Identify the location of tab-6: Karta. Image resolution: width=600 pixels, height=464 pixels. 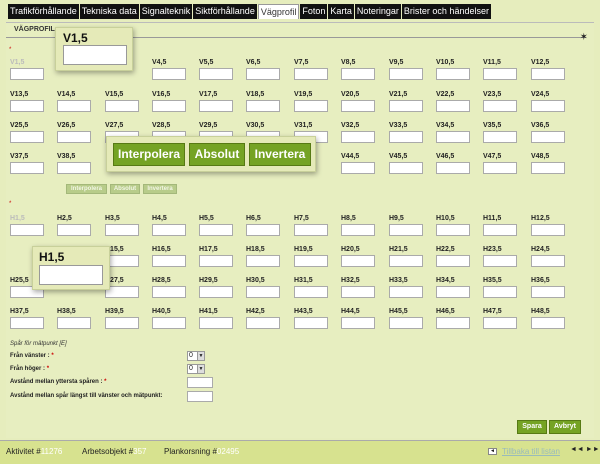
(341, 11).